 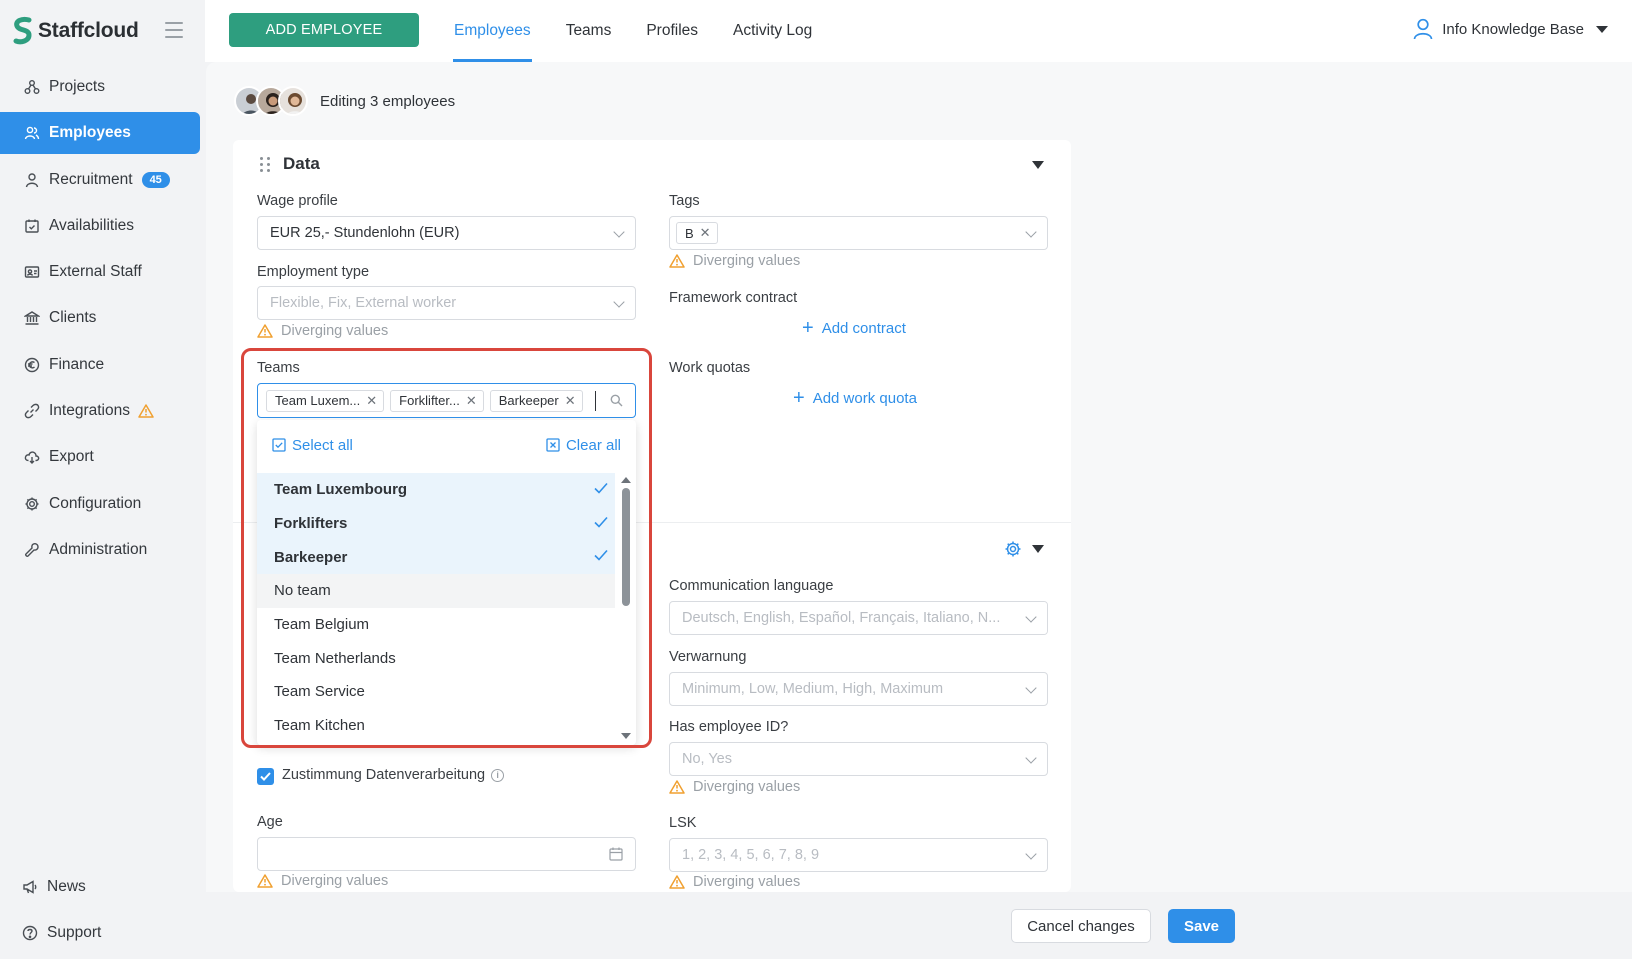 What do you see at coordinates (858, 233) in the screenshot?
I see `tags-multiselect: B ✕` at bounding box center [858, 233].